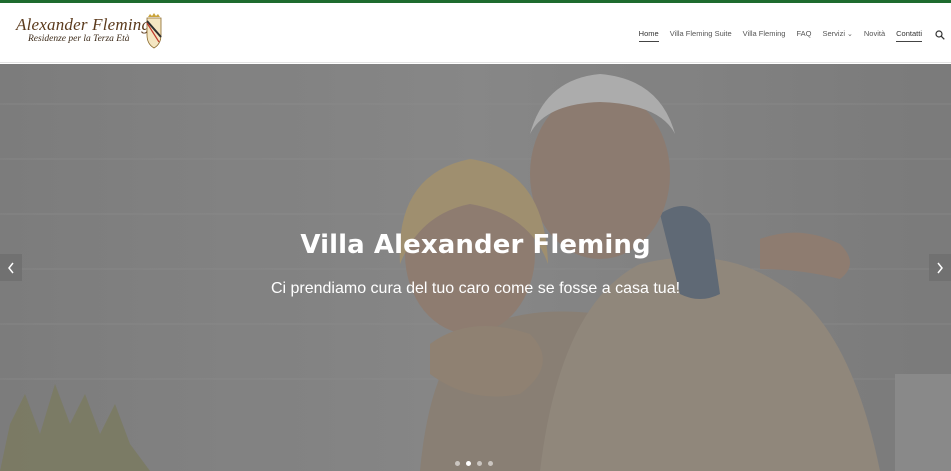 The image size is (951, 471). What do you see at coordinates (764, 35) in the screenshot?
I see `nav-villa-fleming: Villa Fleming` at bounding box center [764, 35].